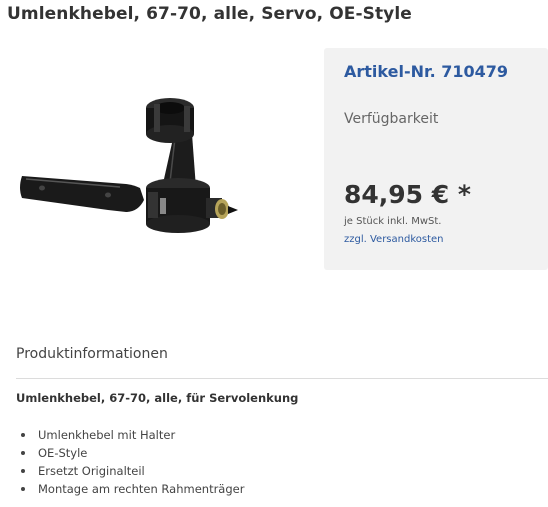 Image resolution: width=548 pixels, height=507 pixels. I want to click on list-item: OE-Style, so click(130, 453).